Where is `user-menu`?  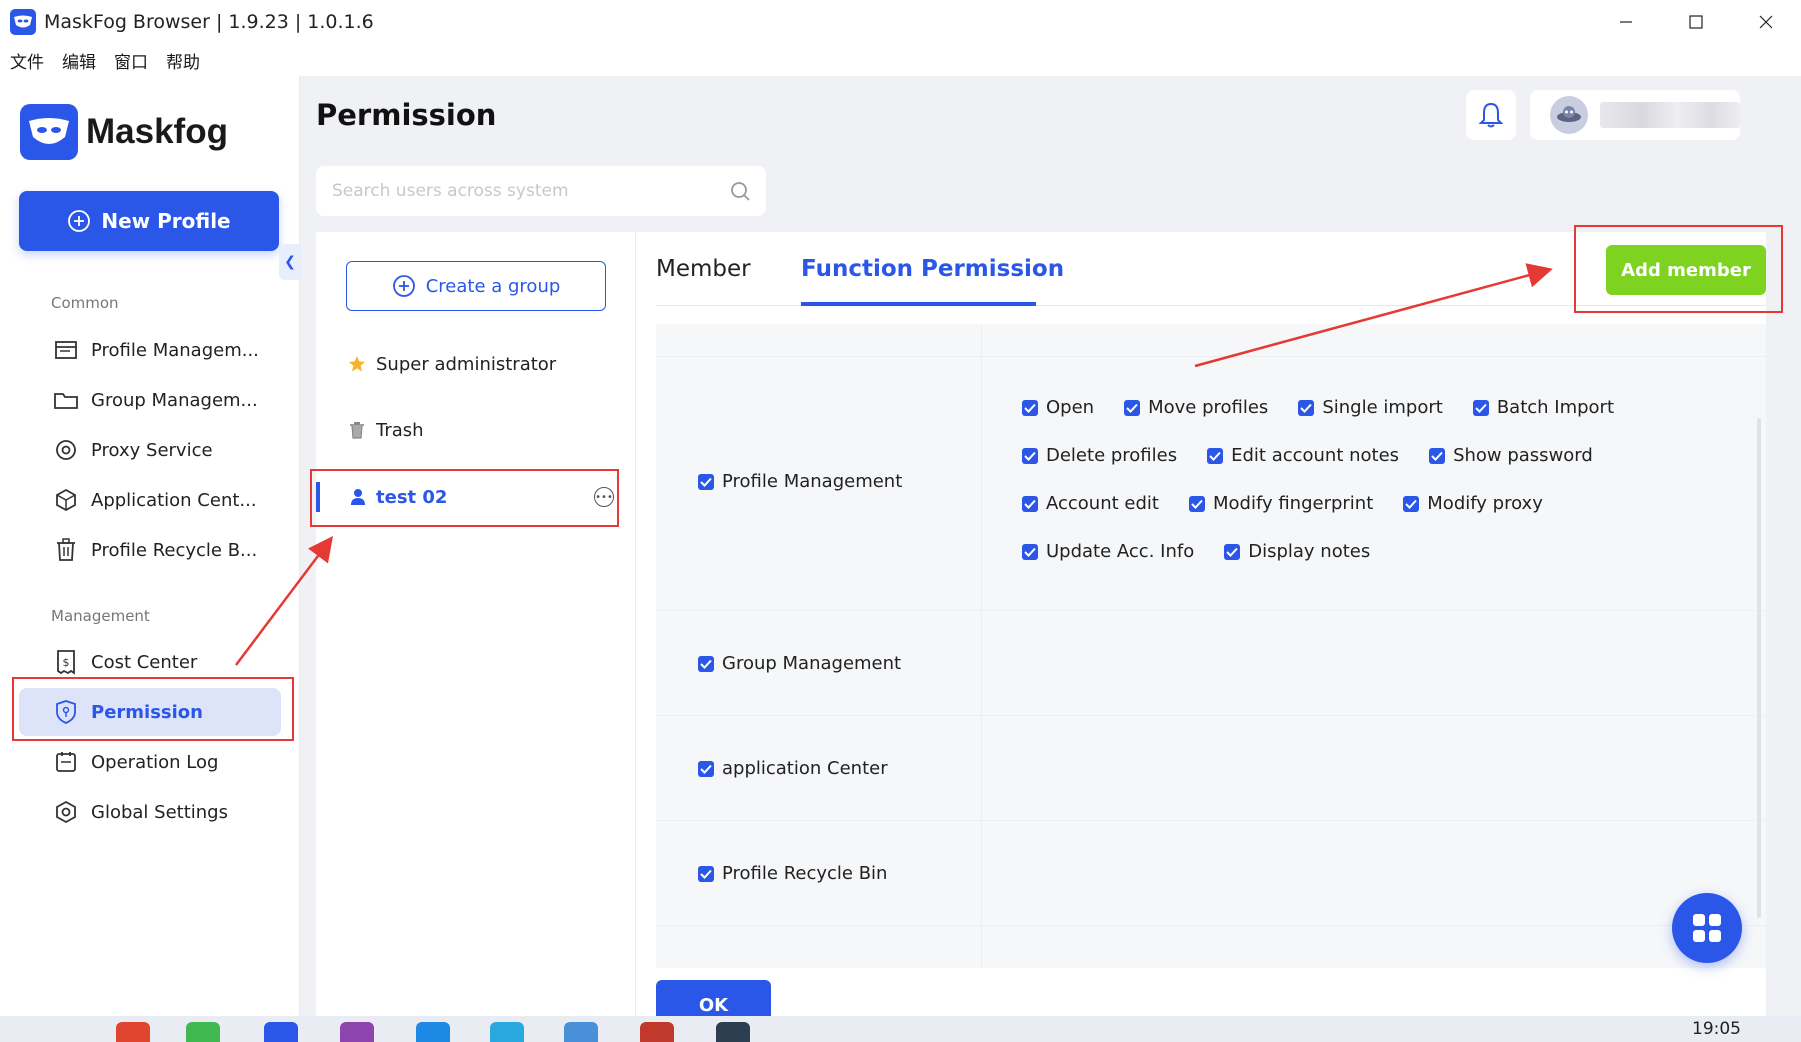 user-menu is located at coordinates (1635, 115).